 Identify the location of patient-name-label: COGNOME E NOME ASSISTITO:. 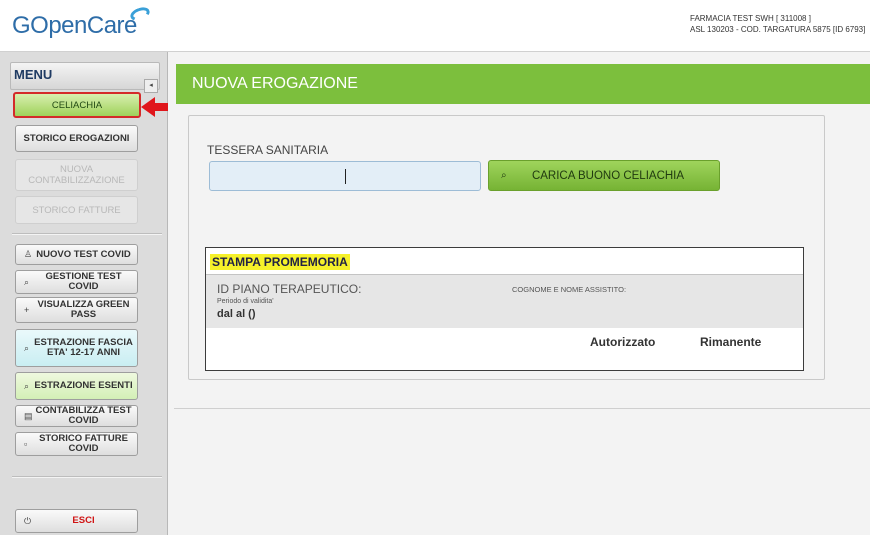
(569, 289).